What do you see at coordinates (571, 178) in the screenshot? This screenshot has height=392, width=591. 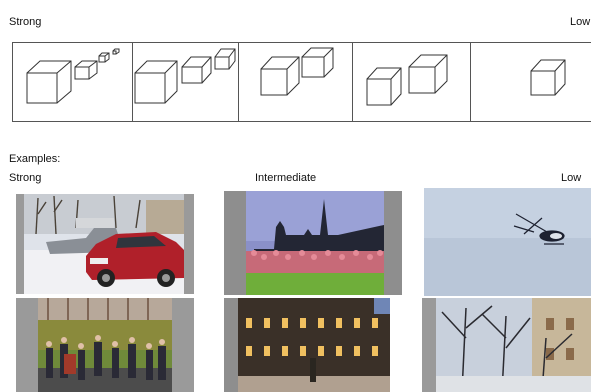 I see `examples-low-label: Low` at bounding box center [571, 178].